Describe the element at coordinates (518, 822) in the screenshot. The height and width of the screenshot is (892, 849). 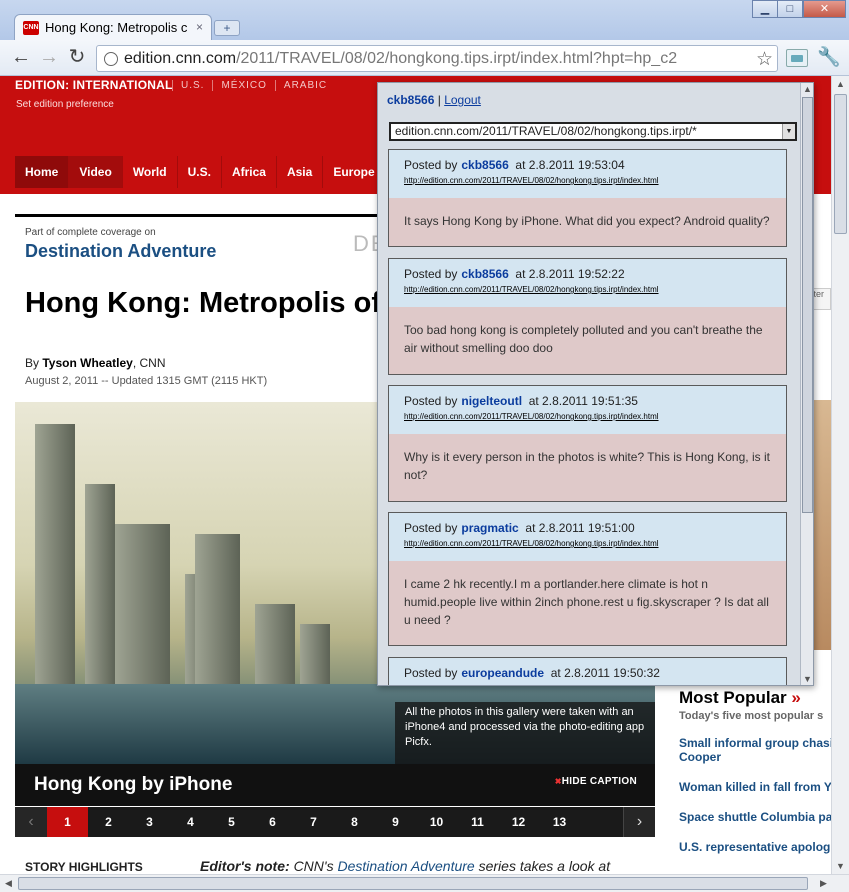
I see `pager-page: 12` at that location.